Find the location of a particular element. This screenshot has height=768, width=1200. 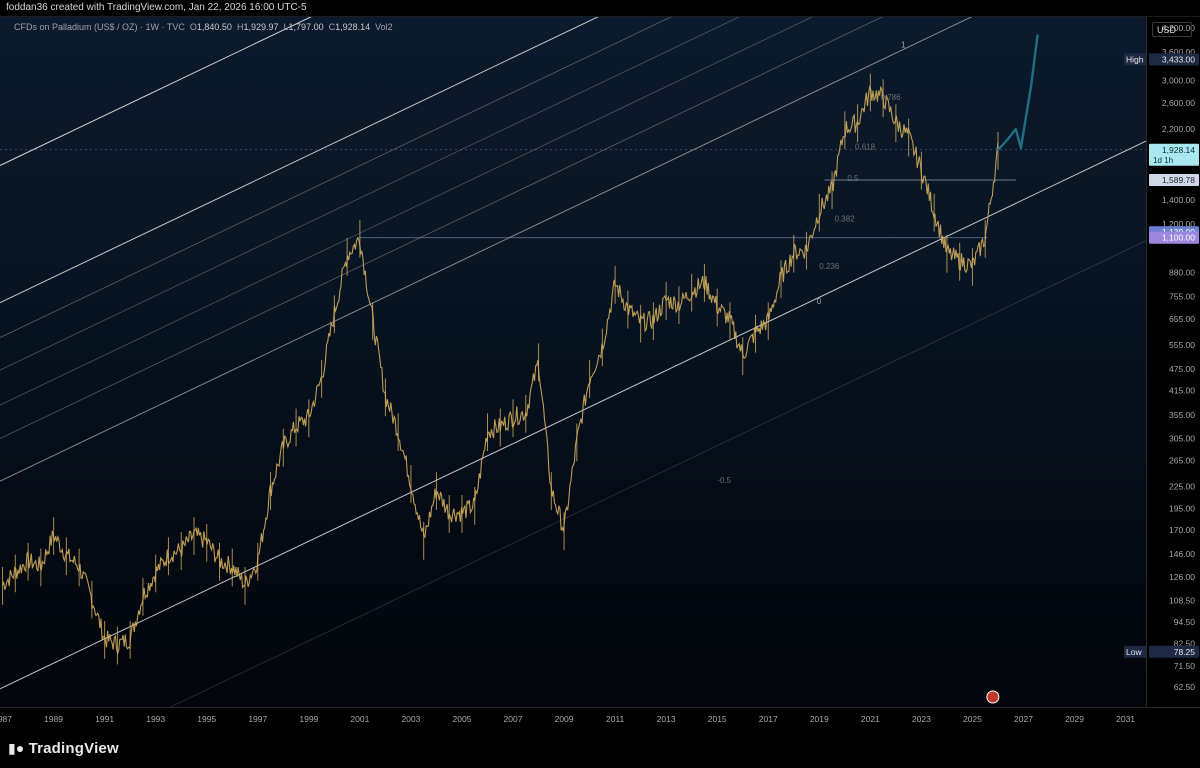

fib-label: 0.618 is located at coordinates (865, 147).